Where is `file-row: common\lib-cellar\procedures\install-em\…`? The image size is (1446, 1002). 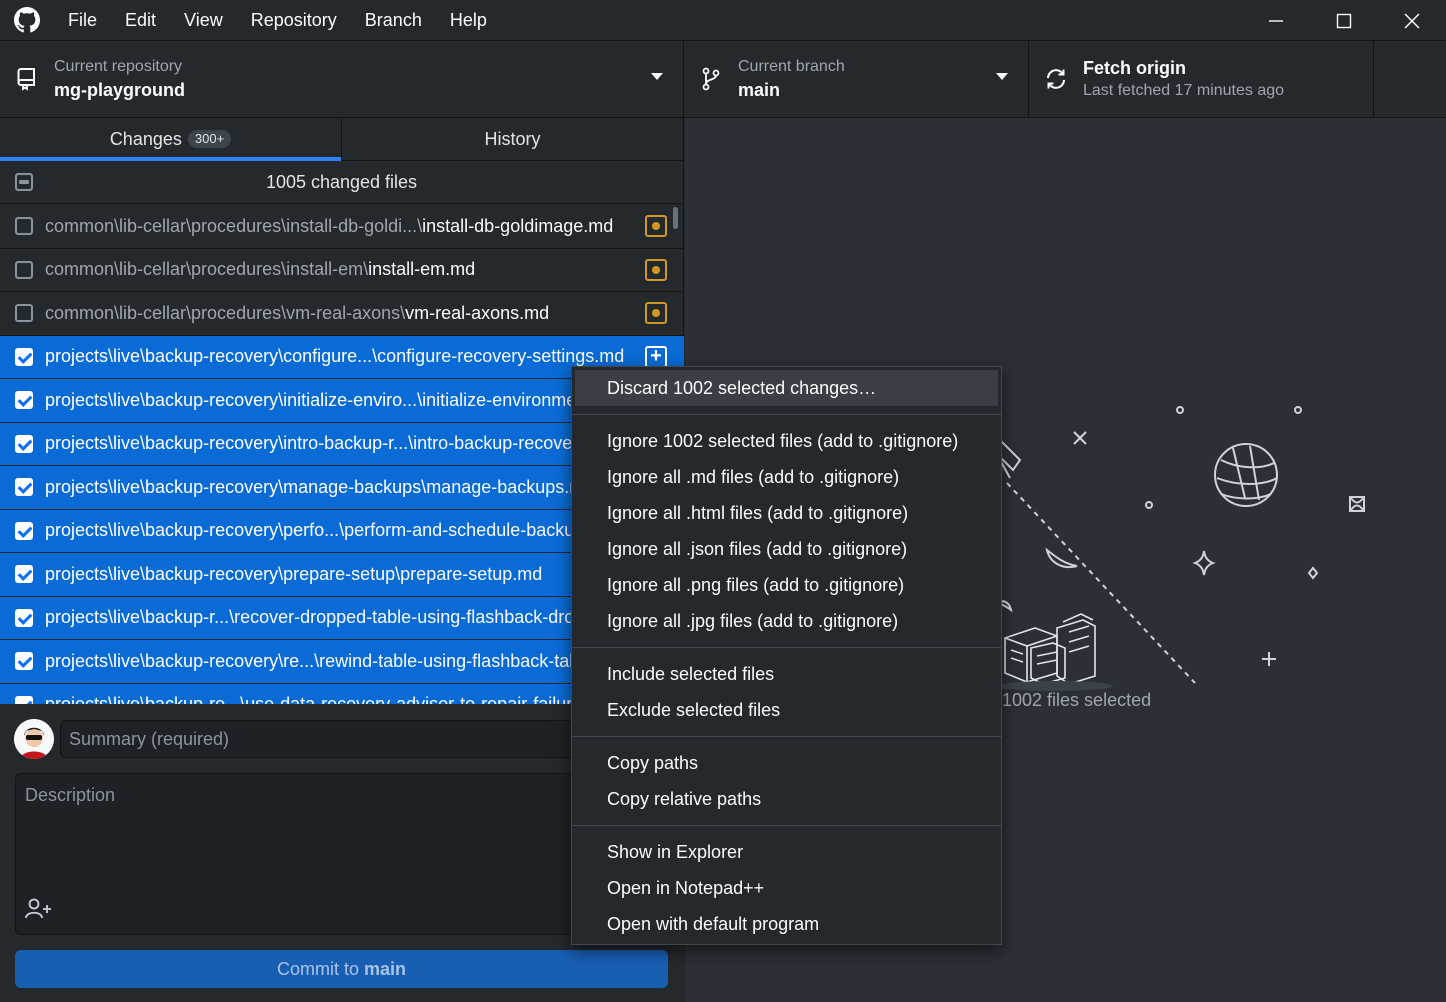 file-row: common\lib-cellar\procedures\install-em\… is located at coordinates (342, 270).